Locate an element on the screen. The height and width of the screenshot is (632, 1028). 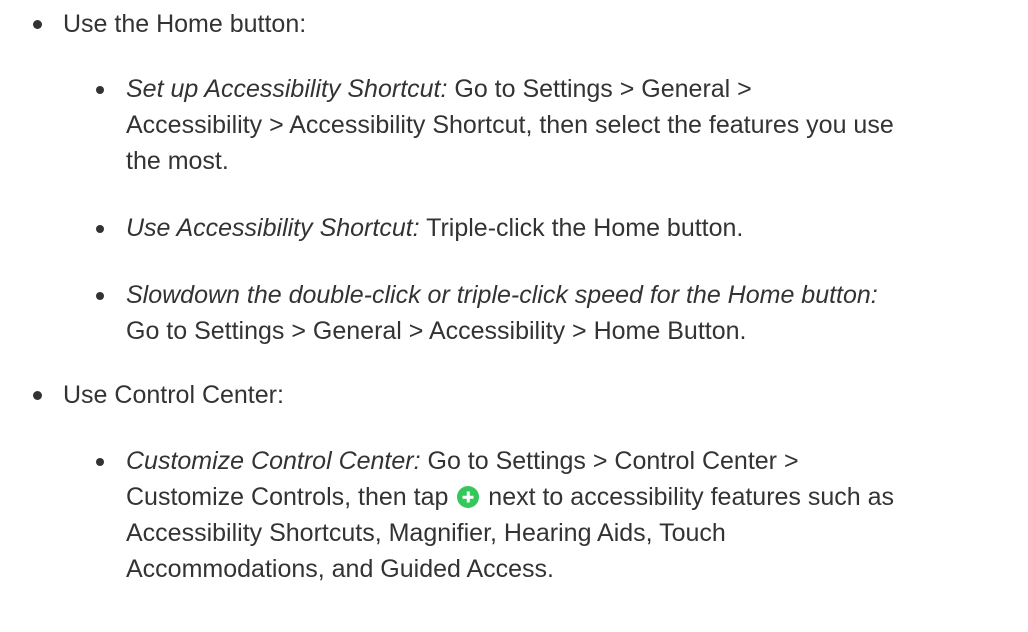
item-label: Set up Accessibility Shortcut: is located at coordinates (287, 89).